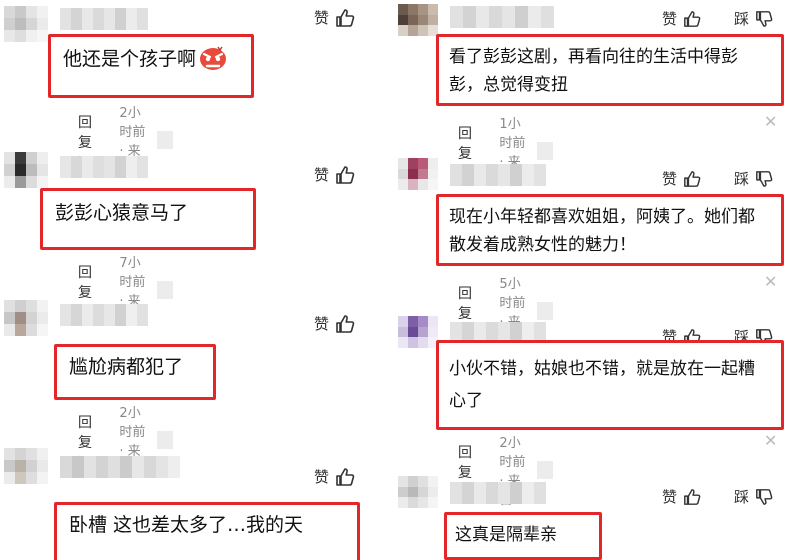 This screenshot has height=560, width=792. I want to click on highlighted-comment-text: 小伙不错，姑娘也不错，就是放在一起糟心了, so click(610, 385).